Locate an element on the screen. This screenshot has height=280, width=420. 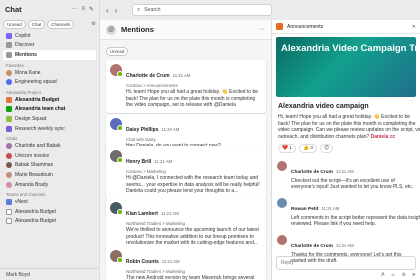
search-icon: ⌕ is located at coordinates (139, 9).